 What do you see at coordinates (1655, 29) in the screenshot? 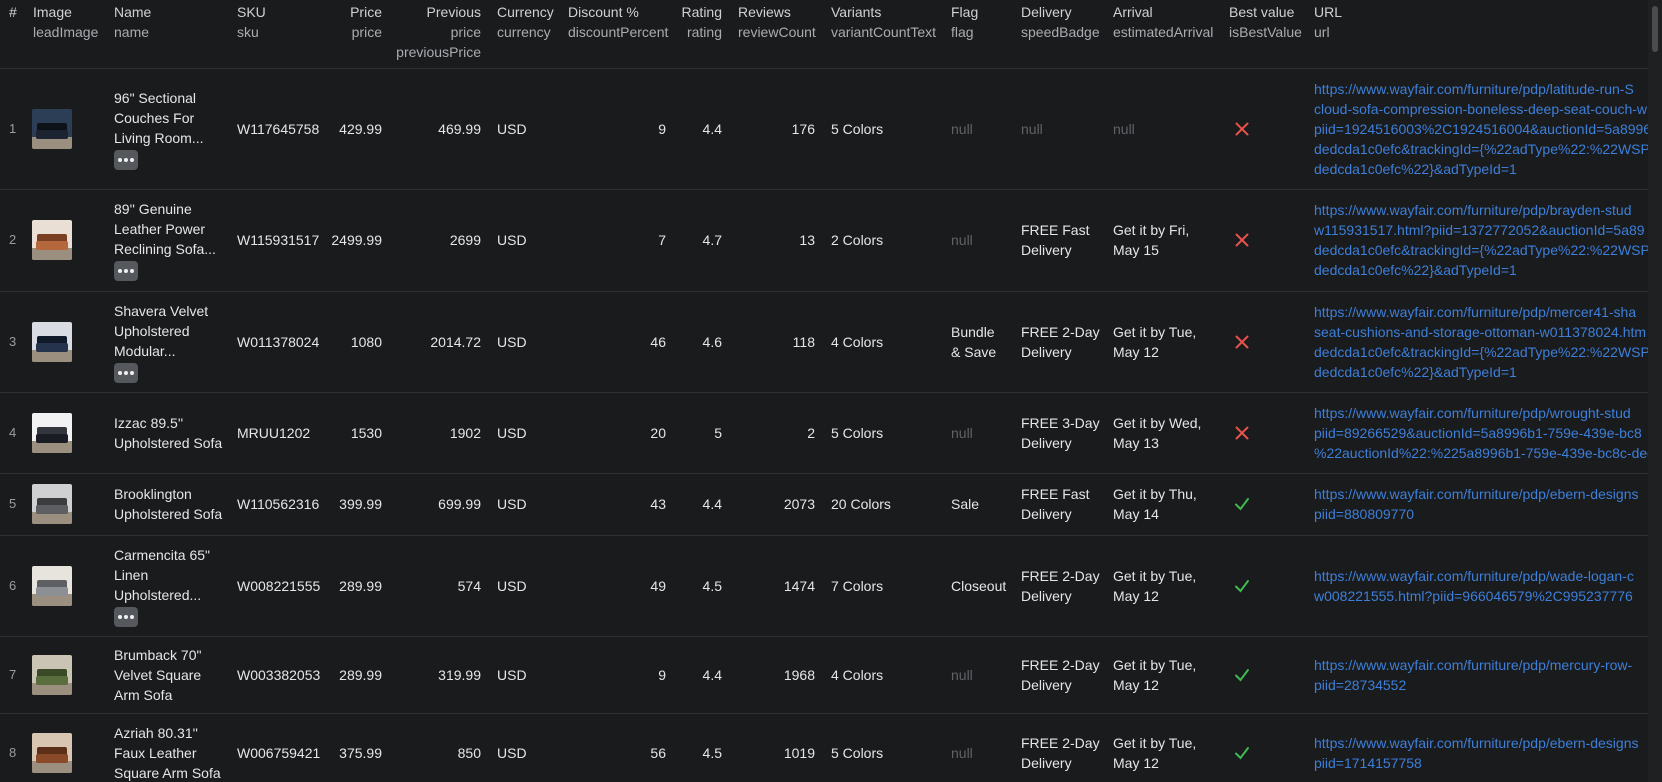
I see `scrollbar-thumb` at bounding box center [1655, 29].